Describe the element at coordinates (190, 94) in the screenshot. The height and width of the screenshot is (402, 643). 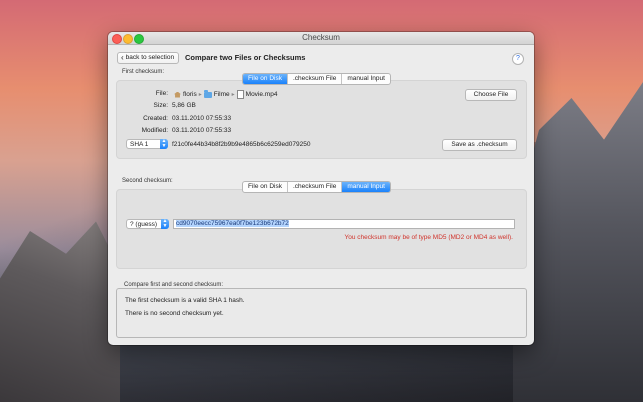
I see `path-segment-home: floris` at that location.